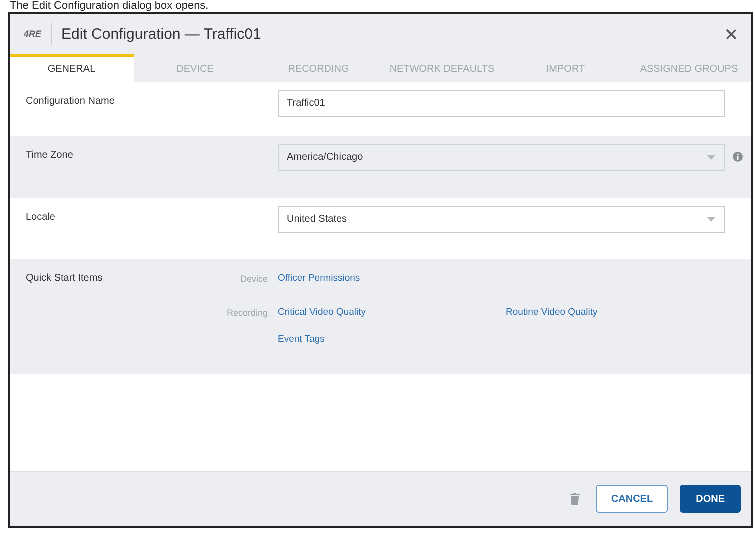 The height and width of the screenshot is (536, 755). I want to click on field-label: Quick Start Items, so click(65, 279).